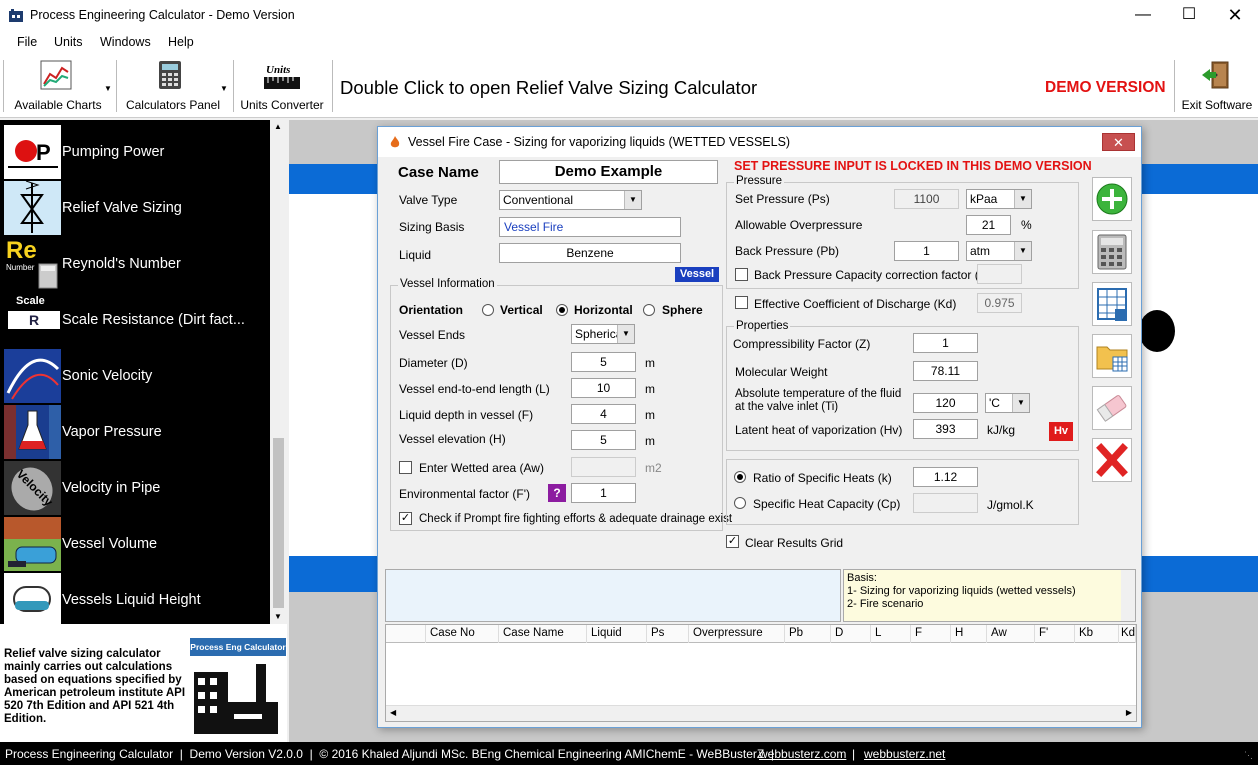  Describe the element at coordinates (649, 310) in the screenshot. I see `sphere-radio` at that location.